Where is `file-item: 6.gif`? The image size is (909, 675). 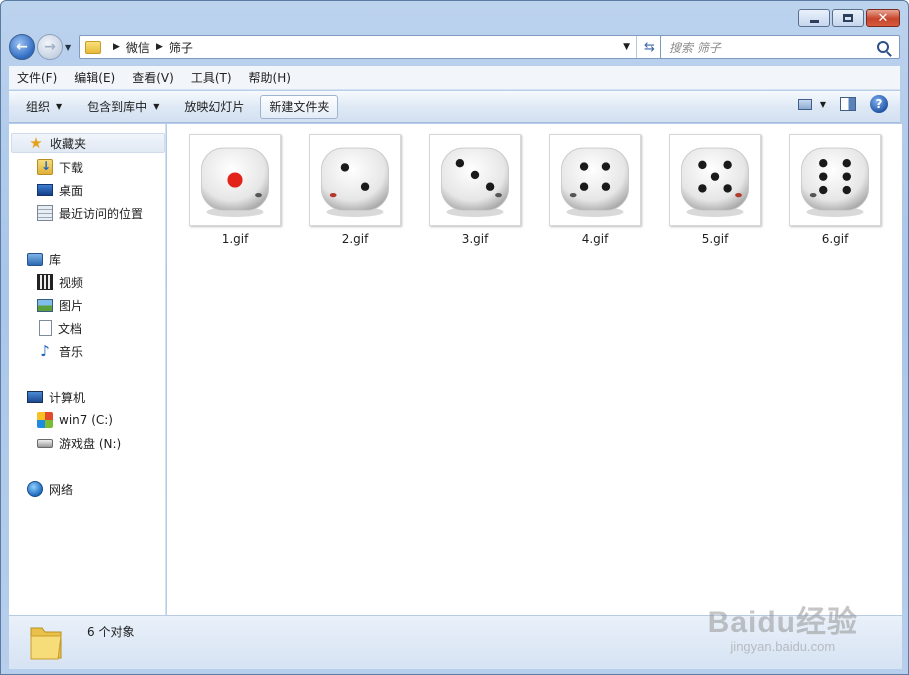
file-item: 6.gif is located at coordinates (835, 190).